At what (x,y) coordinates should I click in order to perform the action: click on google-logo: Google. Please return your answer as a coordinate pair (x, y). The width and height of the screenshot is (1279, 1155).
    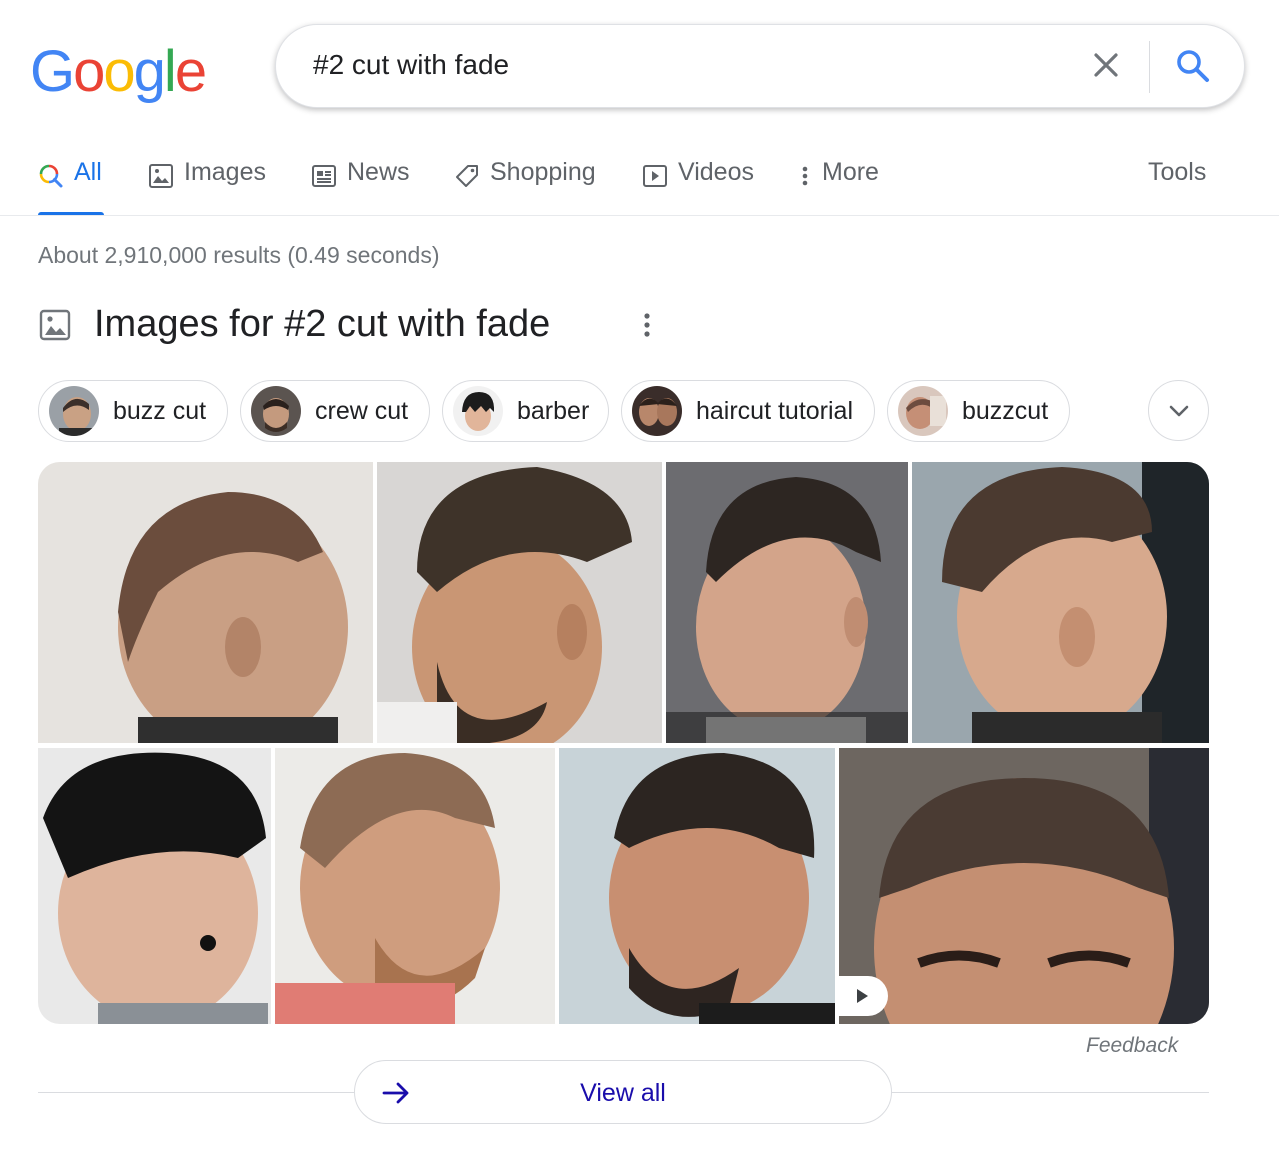
    Looking at the image, I should click on (118, 71).